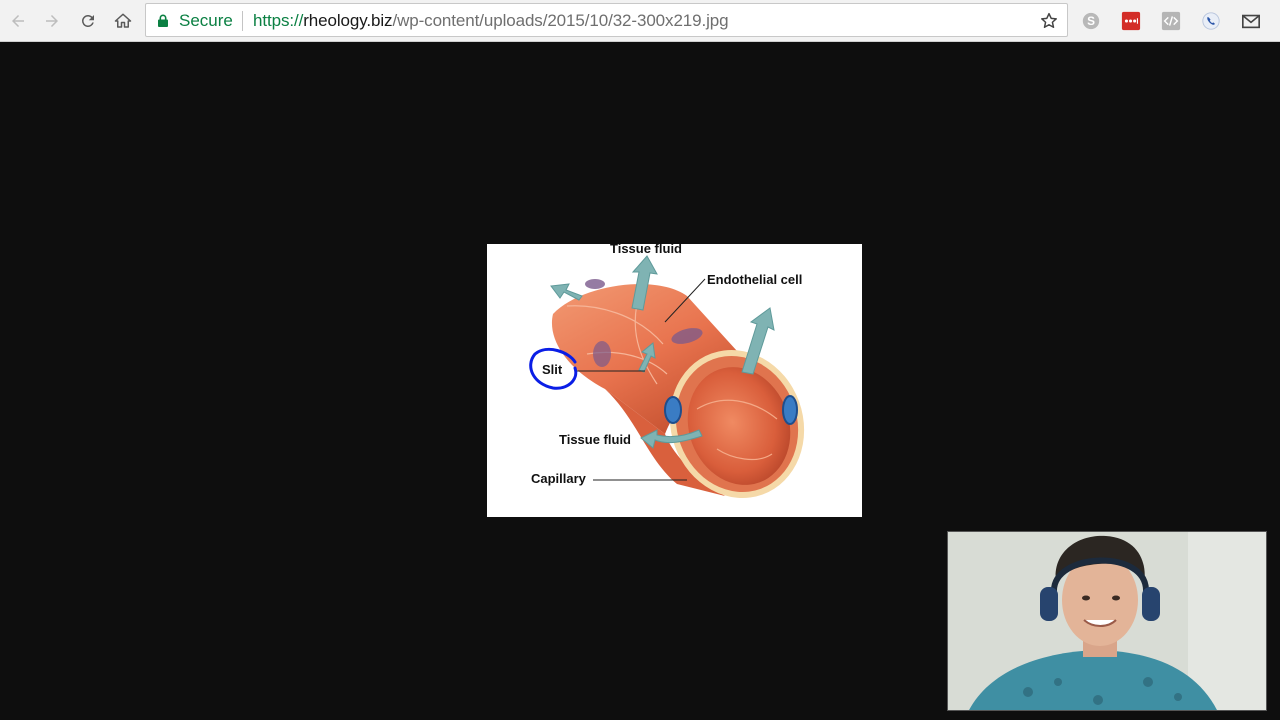 The height and width of the screenshot is (720, 1280). I want to click on skype-extension: S, so click(1091, 21).